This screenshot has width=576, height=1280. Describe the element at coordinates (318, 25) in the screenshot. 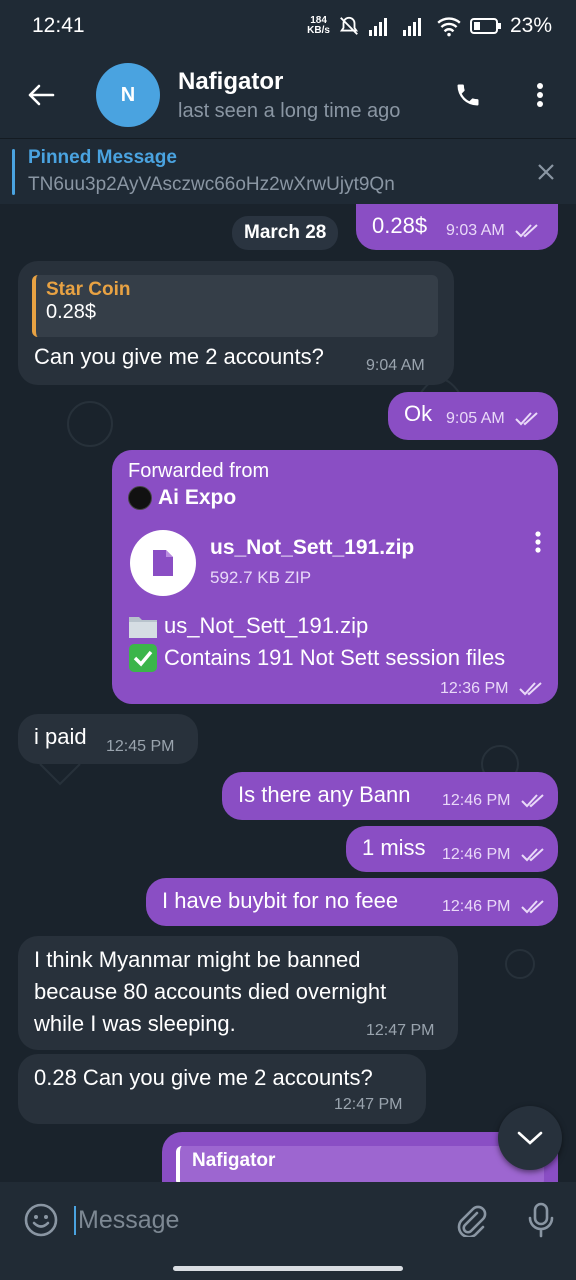

I see `net-speed: 184 KB/s` at that location.